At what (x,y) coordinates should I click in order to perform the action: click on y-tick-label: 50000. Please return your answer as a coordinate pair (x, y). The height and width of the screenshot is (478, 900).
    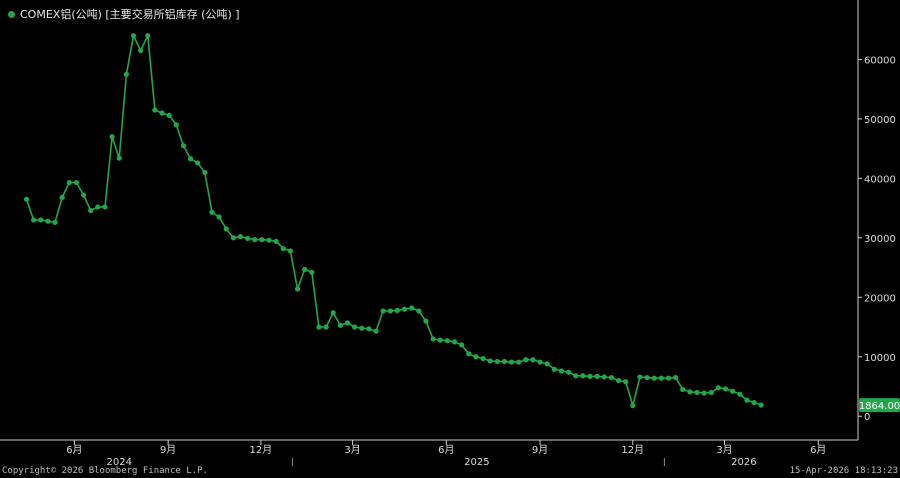
    Looking at the image, I should click on (880, 120).